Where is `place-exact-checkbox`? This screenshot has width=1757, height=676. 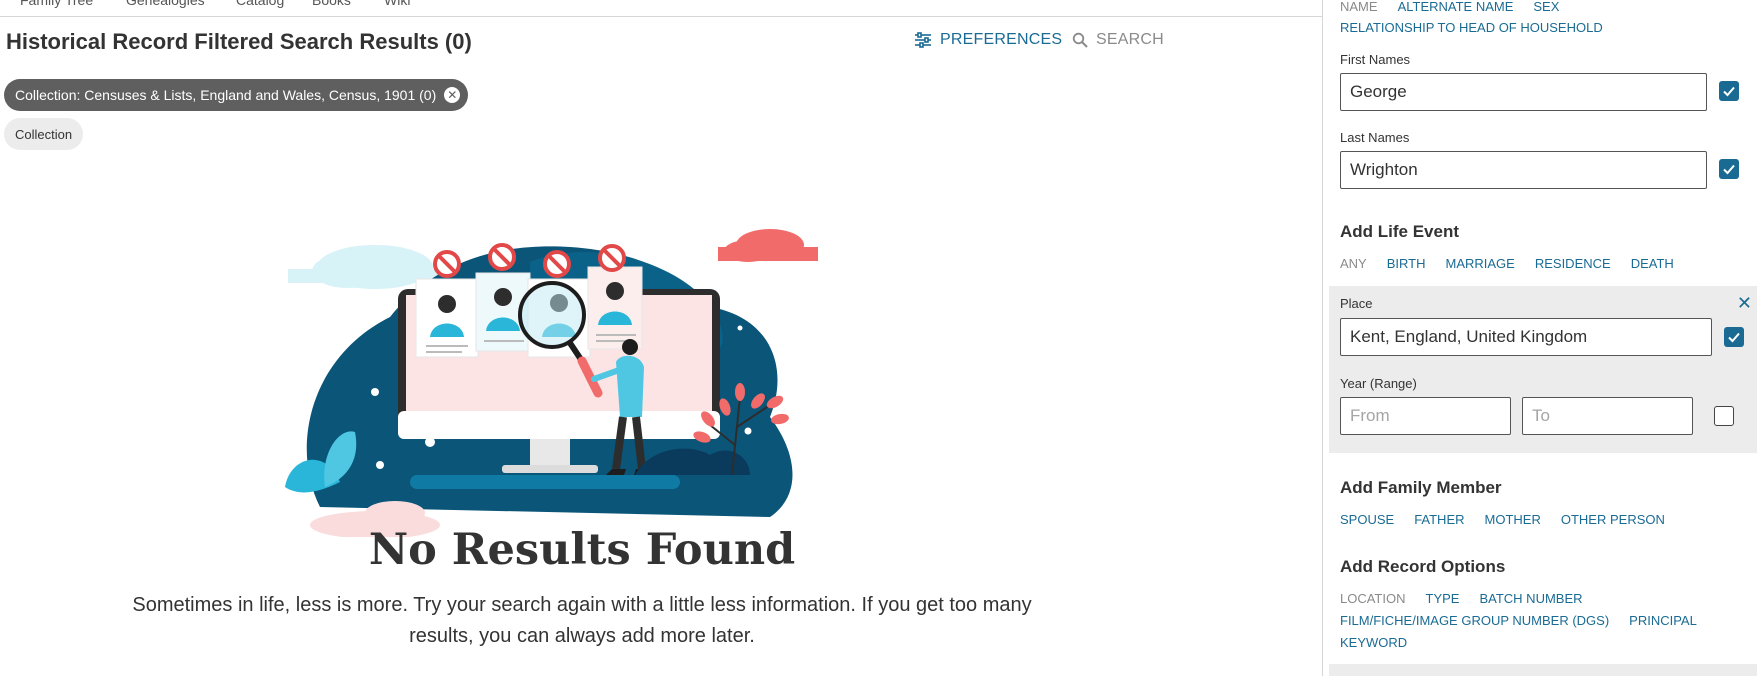 place-exact-checkbox is located at coordinates (1734, 337).